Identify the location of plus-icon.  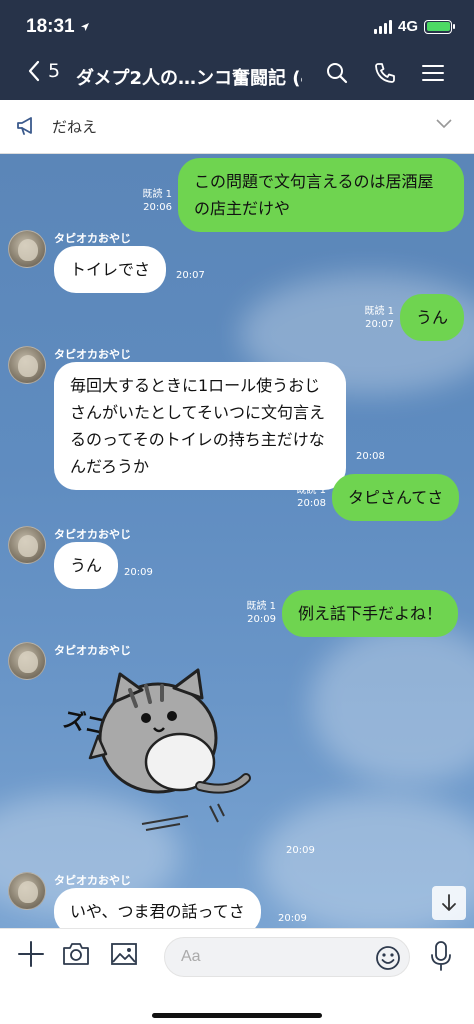
(31, 954).